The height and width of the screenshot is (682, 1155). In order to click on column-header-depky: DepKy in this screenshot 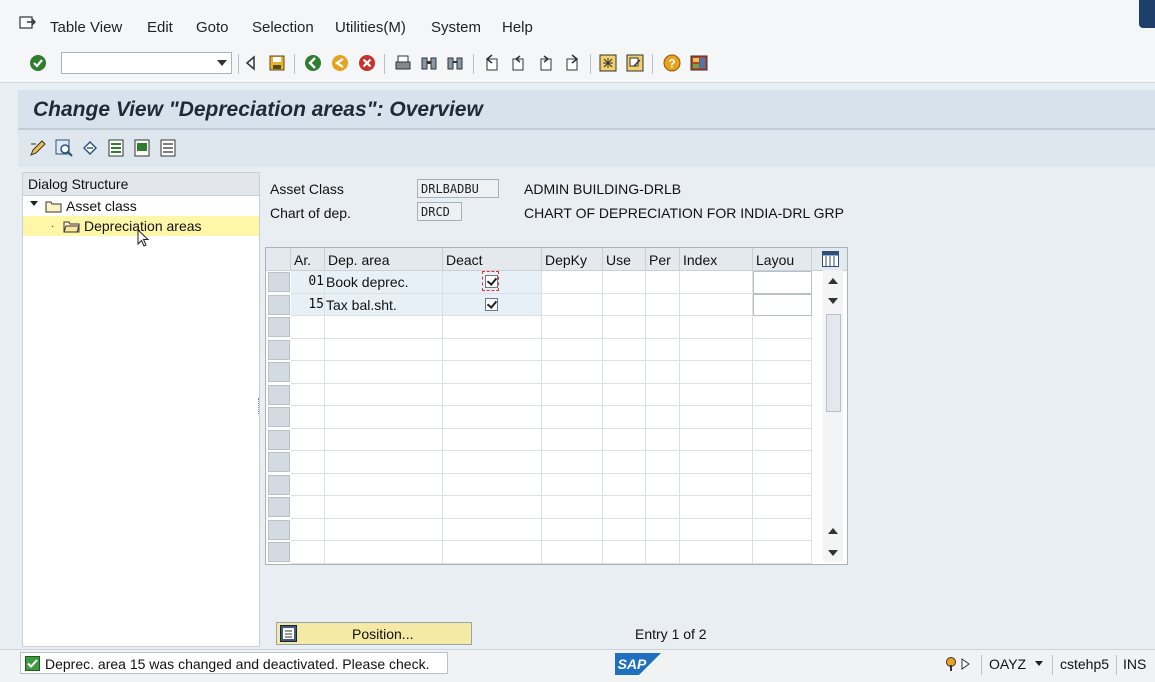, I will do `click(572, 259)`.